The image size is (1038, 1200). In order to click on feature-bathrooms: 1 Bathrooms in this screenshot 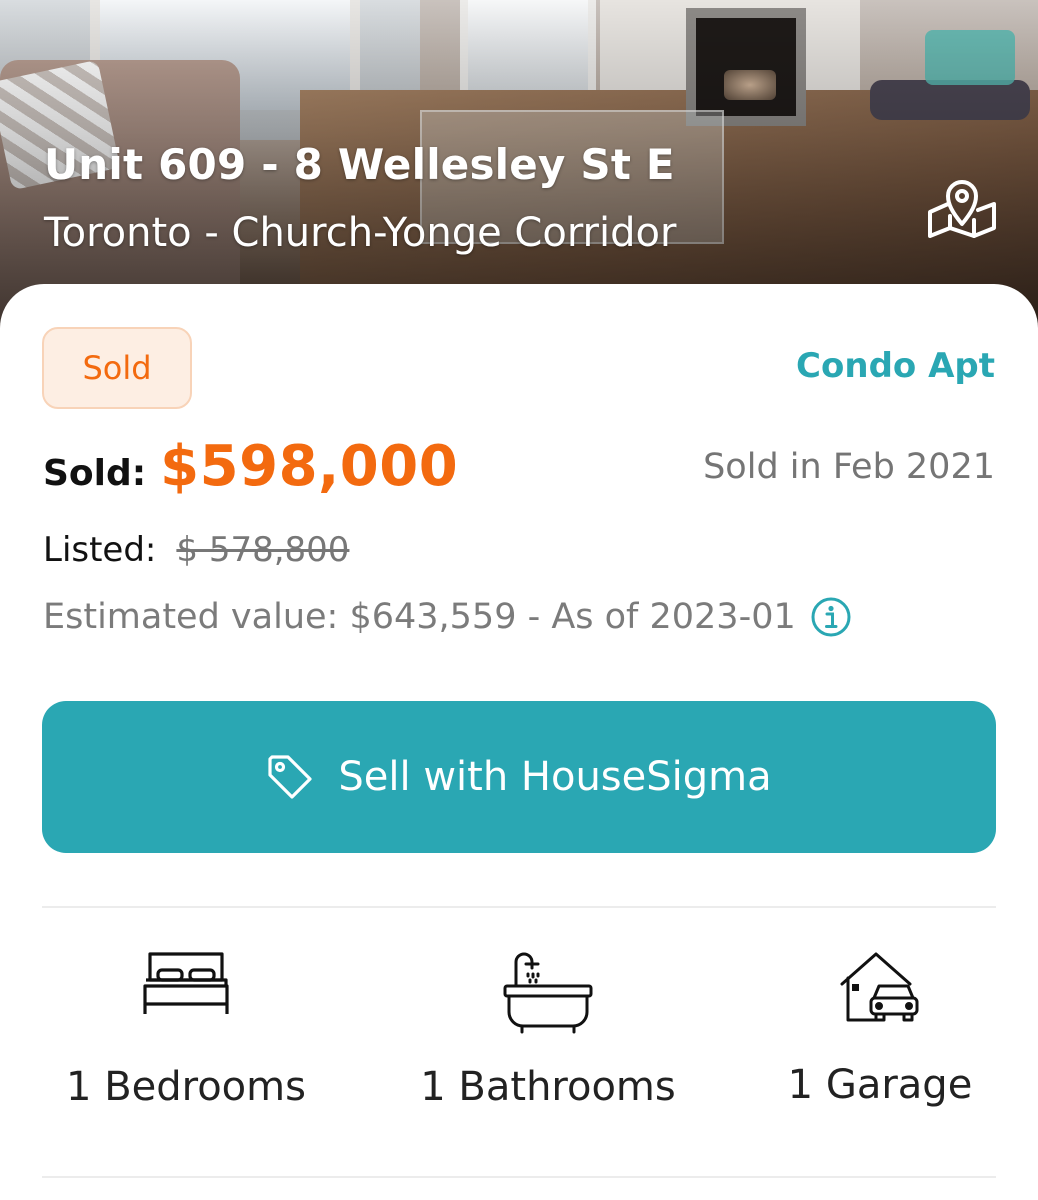, I will do `click(548, 1030)`.